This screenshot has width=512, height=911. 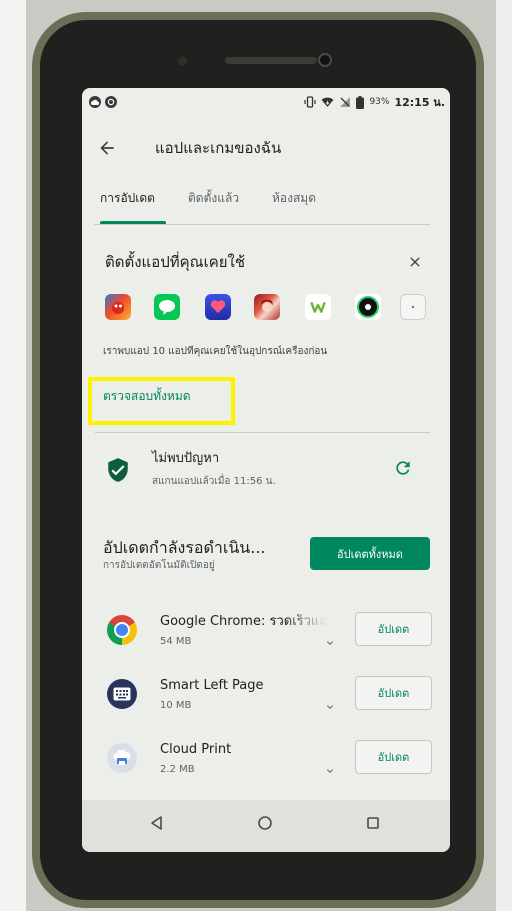 I want to click on photo-background-right, so click(x=504, y=455).